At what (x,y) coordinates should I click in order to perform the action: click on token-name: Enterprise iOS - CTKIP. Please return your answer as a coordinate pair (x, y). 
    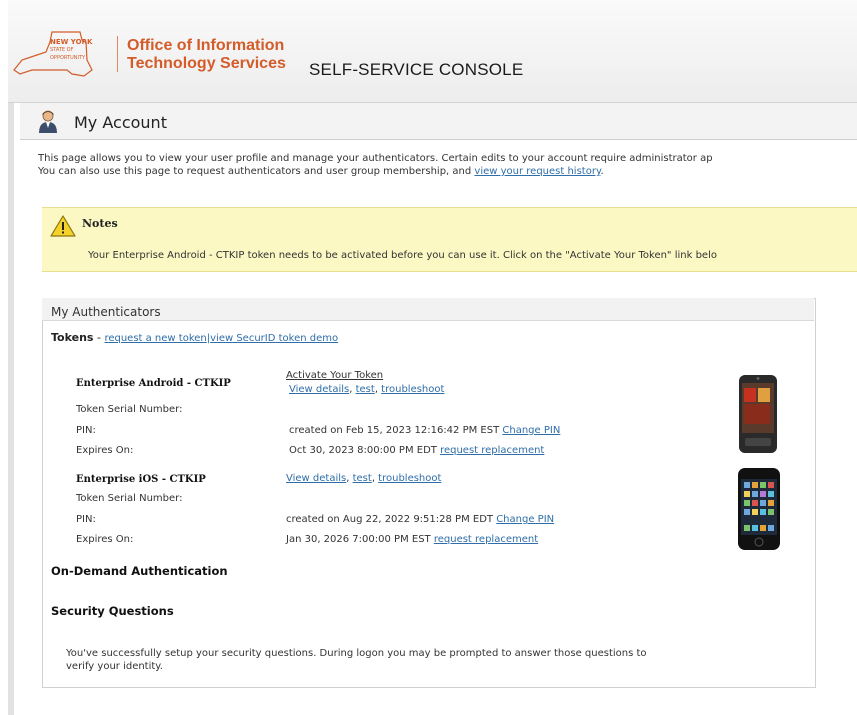
    Looking at the image, I should click on (141, 479).